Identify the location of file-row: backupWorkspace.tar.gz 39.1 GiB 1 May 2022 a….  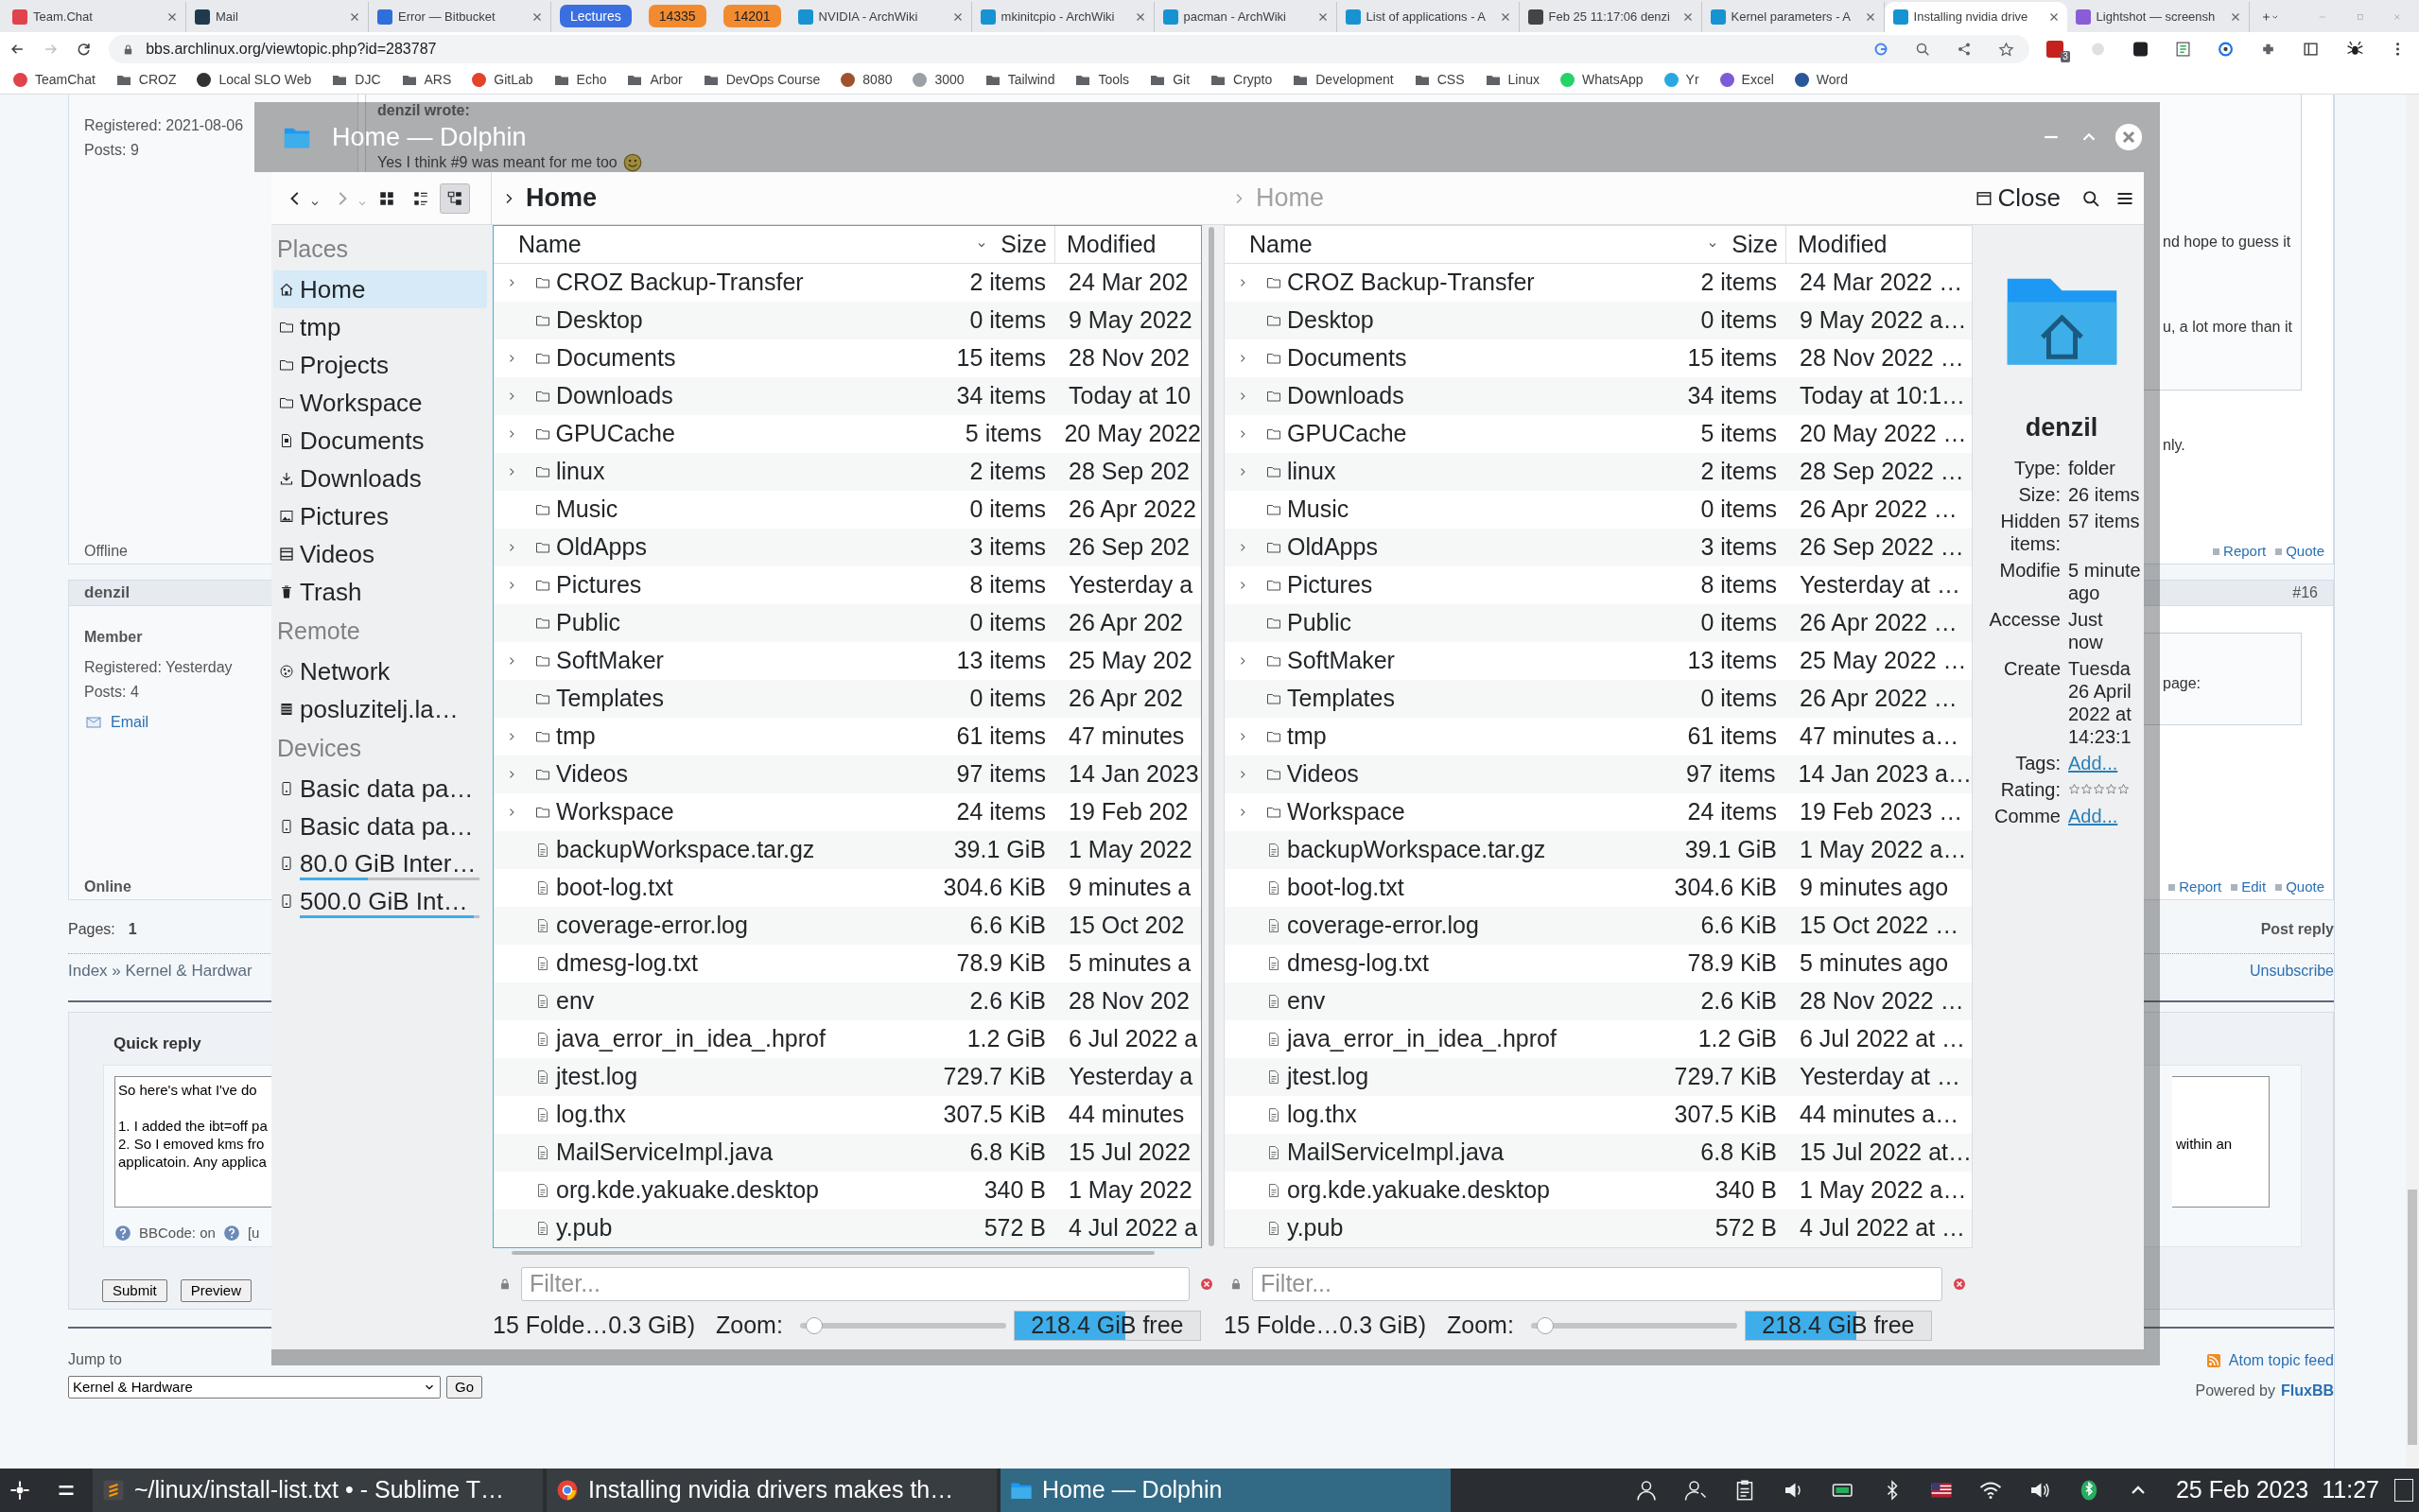
(1598, 850).